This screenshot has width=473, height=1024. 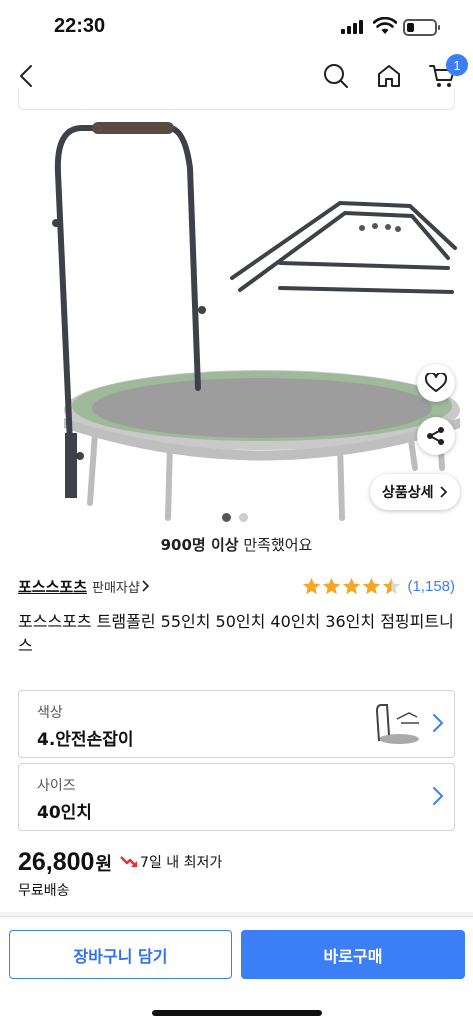 What do you see at coordinates (353, 954) in the screenshot?
I see `buy-now-button: 바로구매` at bounding box center [353, 954].